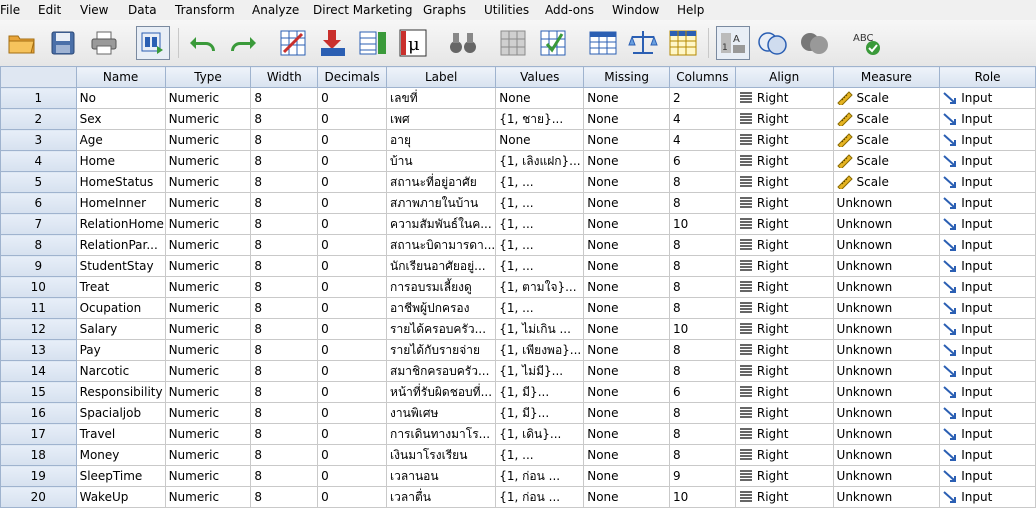 This screenshot has height=526, width=1036. Describe the element at coordinates (120, 371) in the screenshot. I see `name-cell: Narcotic` at that location.